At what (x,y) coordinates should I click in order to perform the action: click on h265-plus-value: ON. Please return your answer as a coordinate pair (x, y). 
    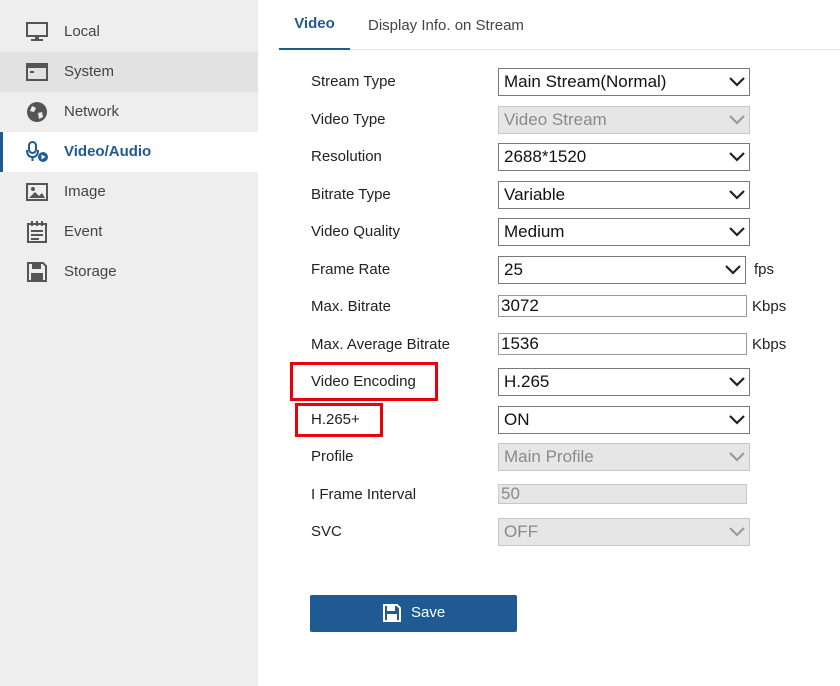
    Looking at the image, I should click on (517, 419).